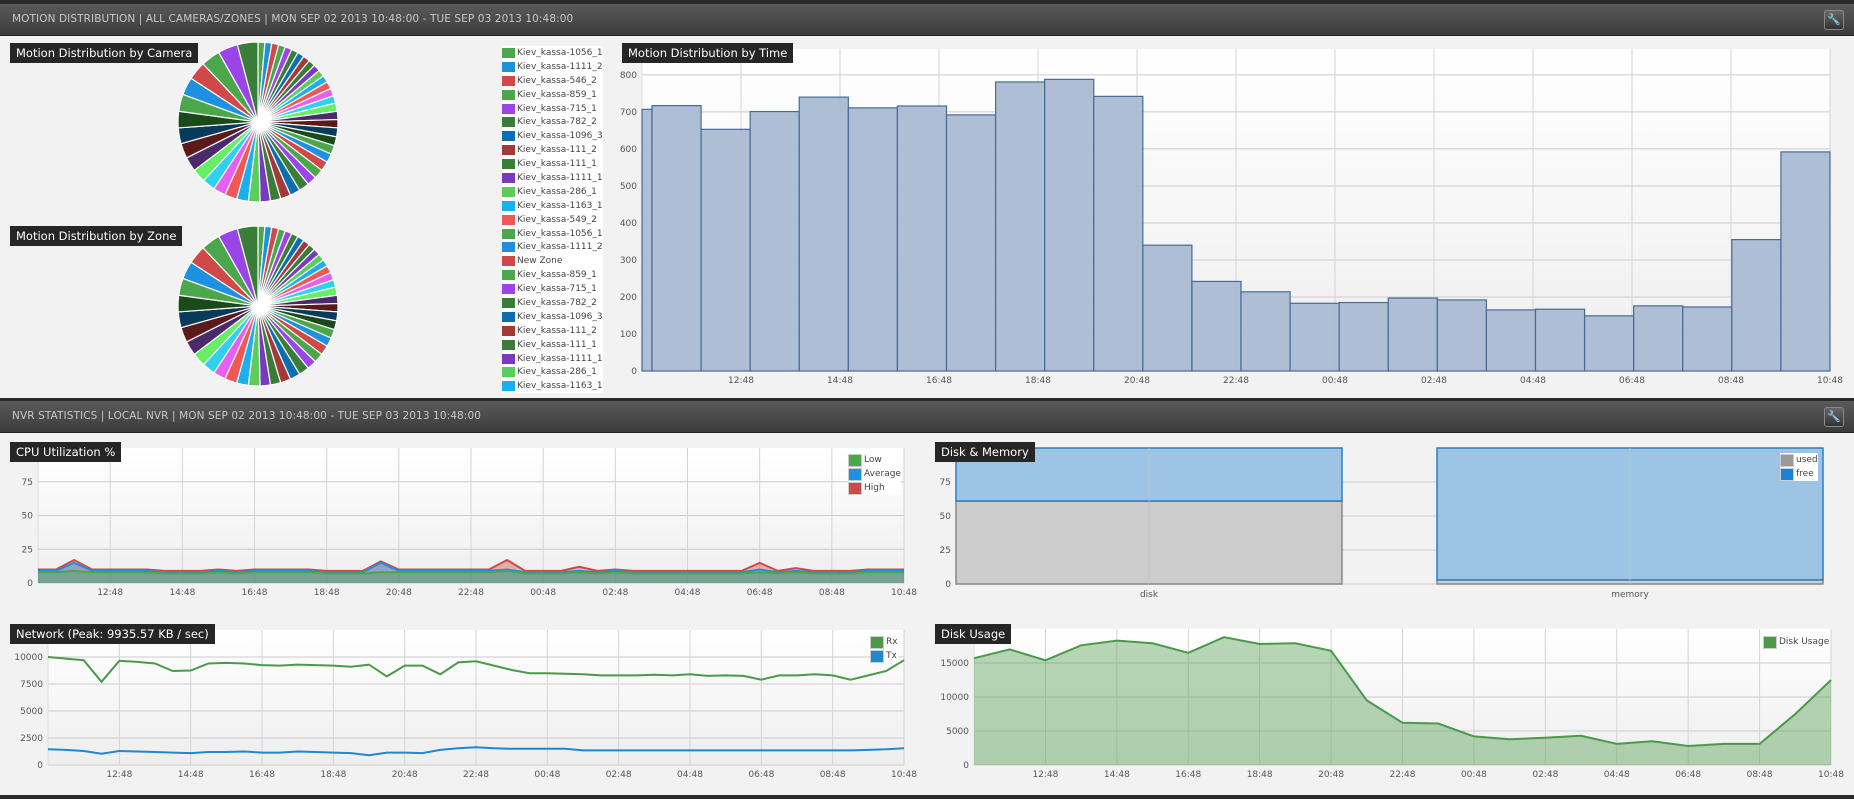 The height and width of the screenshot is (799, 1854). I want to click on legend-item: Disk Usage, so click(1796, 642).